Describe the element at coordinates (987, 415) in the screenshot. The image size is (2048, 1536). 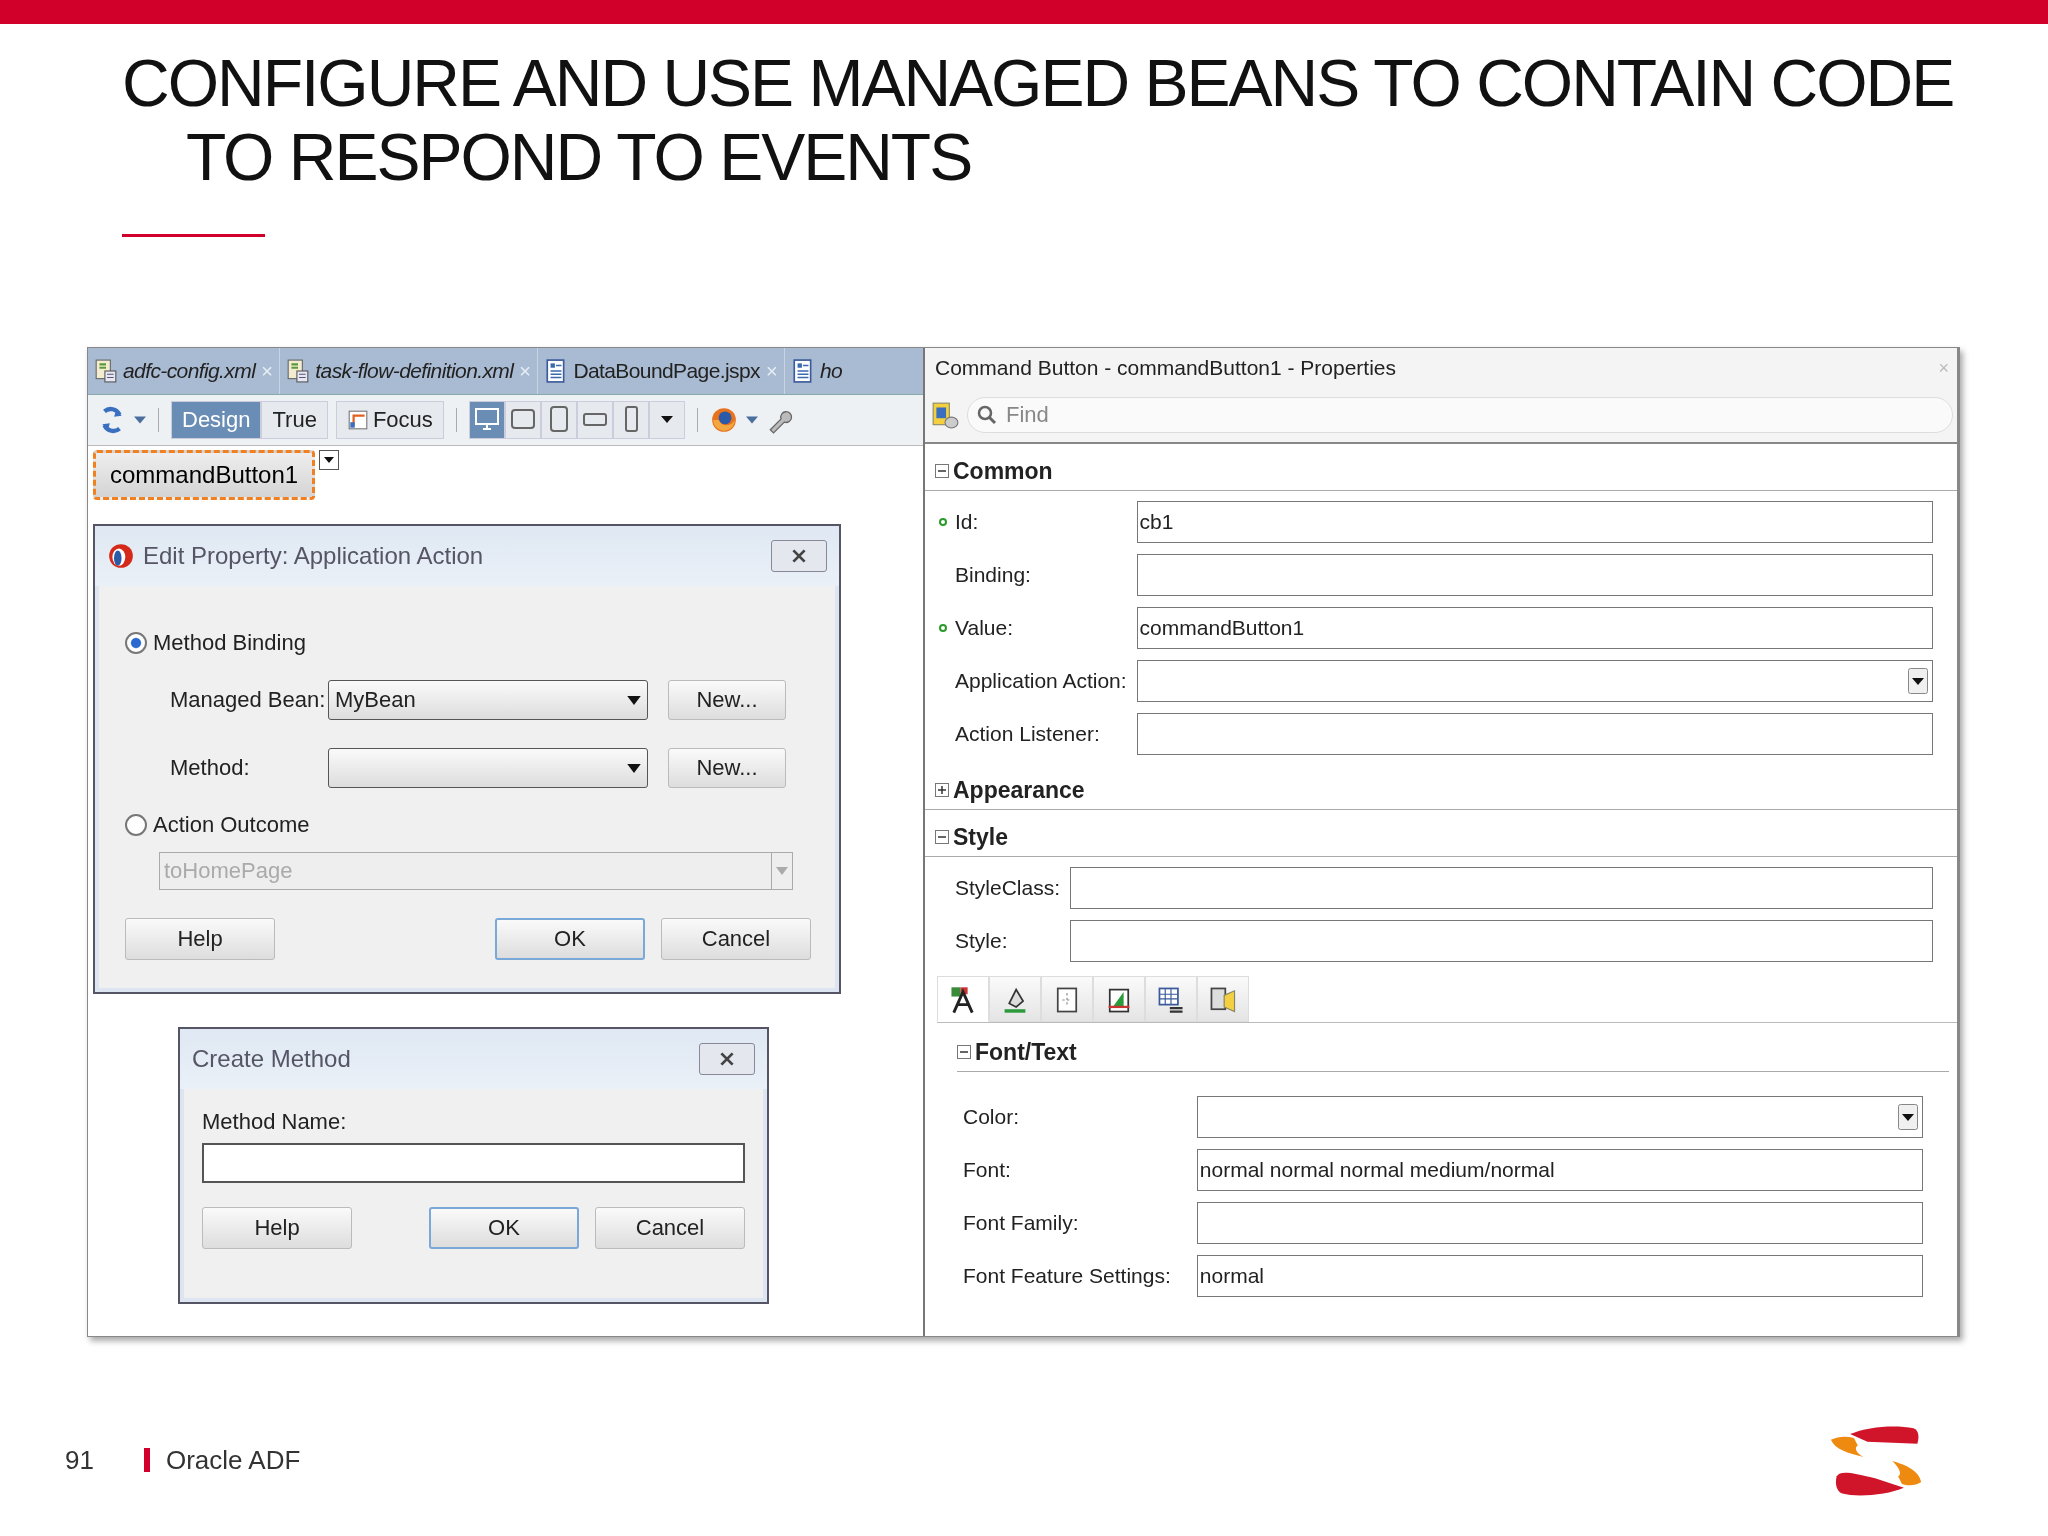
I see `search-icon` at that location.